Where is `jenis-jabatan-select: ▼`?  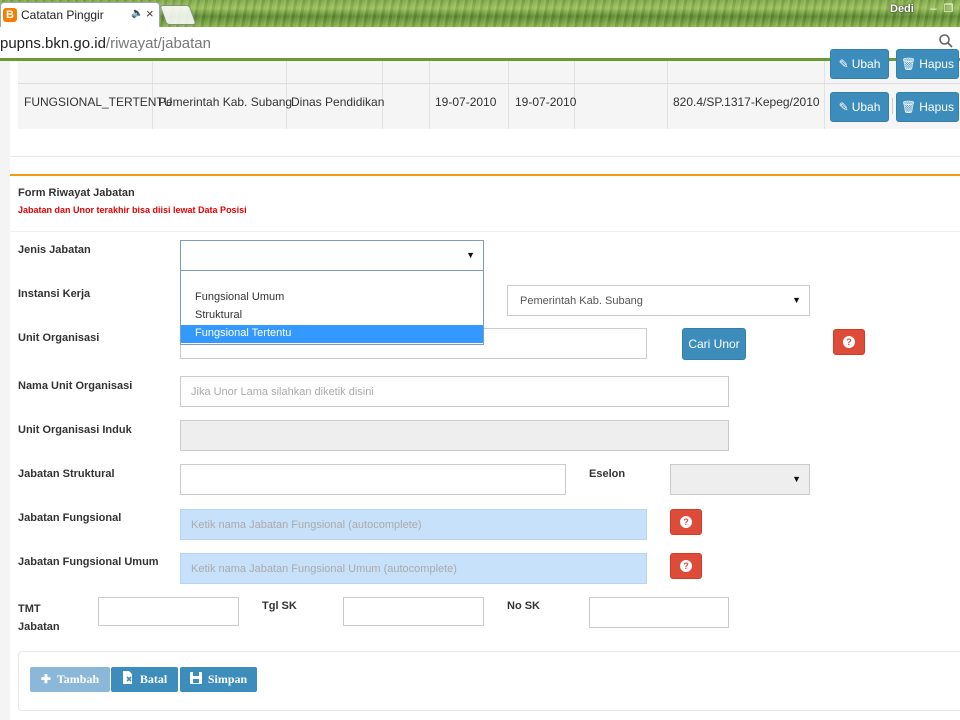 jenis-jabatan-select: ▼ is located at coordinates (332, 255).